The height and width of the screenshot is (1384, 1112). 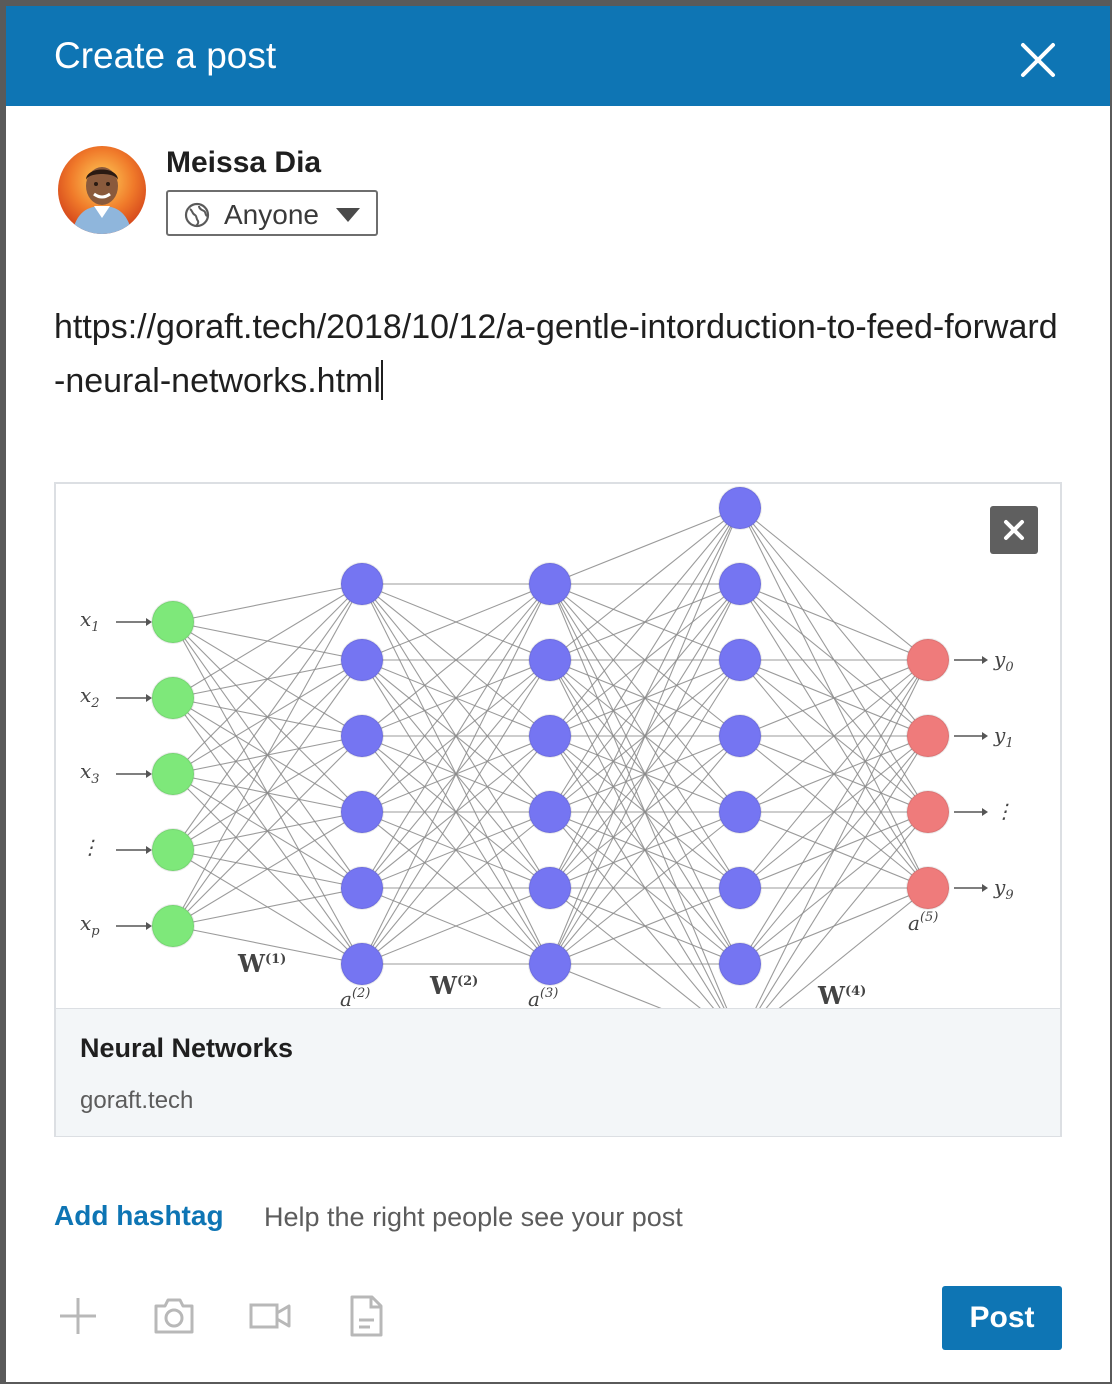 What do you see at coordinates (1002, 1318) in the screenshot?
I see `post-button: Post` at bounding box center [1002, 1318].